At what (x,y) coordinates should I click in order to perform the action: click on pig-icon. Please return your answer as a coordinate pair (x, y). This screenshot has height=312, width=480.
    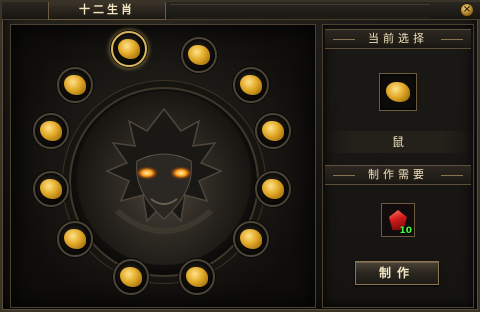
    Looking at the image, I should click on (75, 85).